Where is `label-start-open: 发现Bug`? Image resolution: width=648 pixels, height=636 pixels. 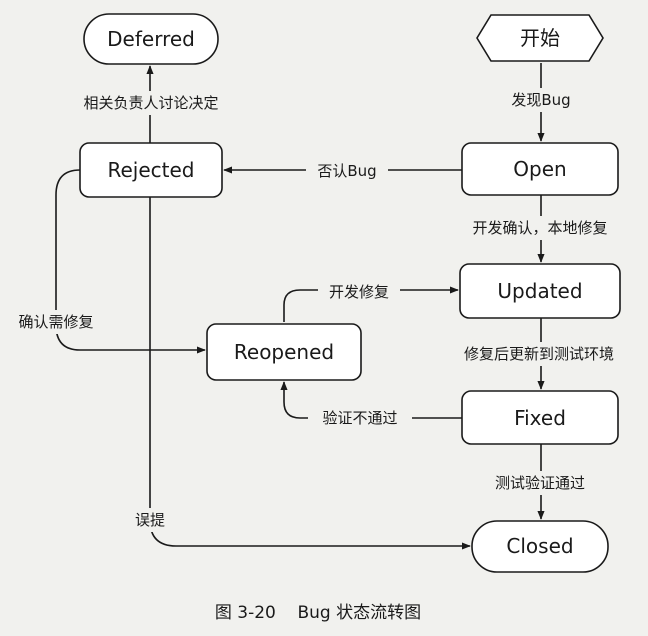
label-start-open: 发现Bug is located at coordinates (540, 100).